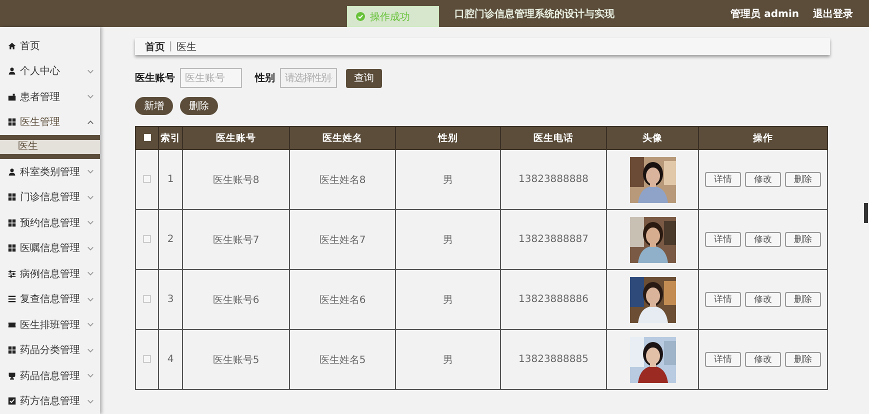 The width and height of the screenshot is (869, 414). What do you see at coordinates (170, 240) in the screenshot?
I see `table-cell: 2` at bounding box center [170, 240].